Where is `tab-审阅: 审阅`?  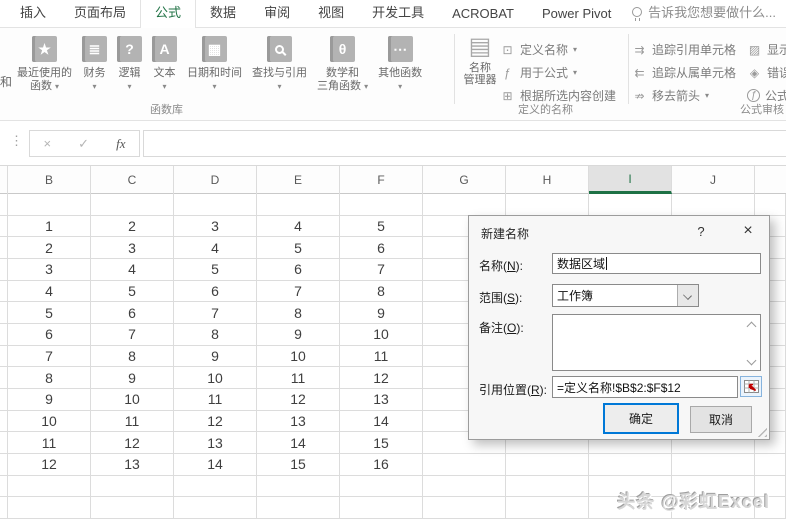
tab-审阅: 审阅 is located at coordinates (277, 13).